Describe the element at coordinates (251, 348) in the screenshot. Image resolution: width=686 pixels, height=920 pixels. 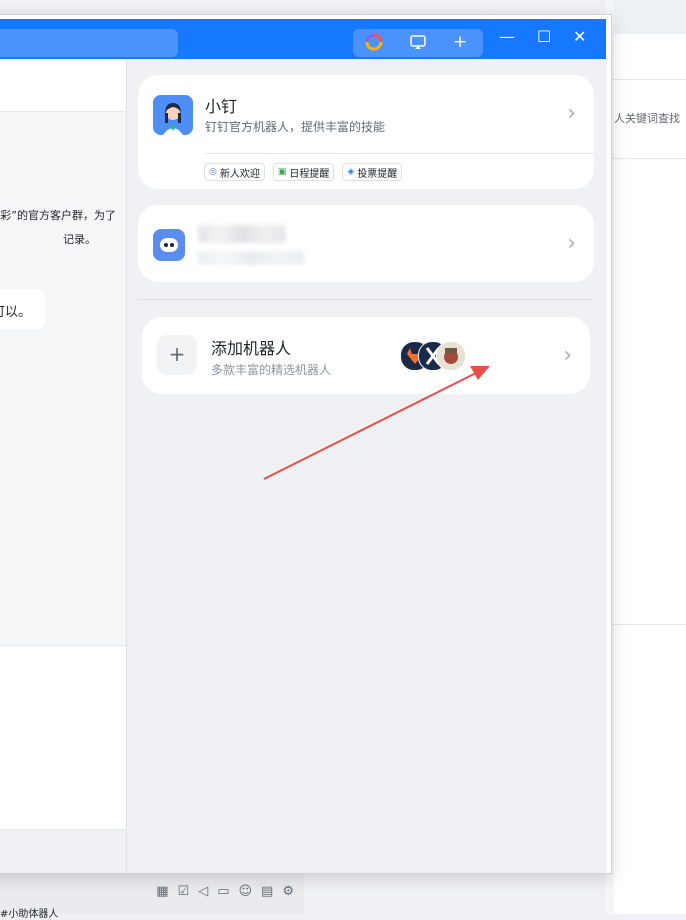
I see `add-robot-title: 添加机器人` at that location.